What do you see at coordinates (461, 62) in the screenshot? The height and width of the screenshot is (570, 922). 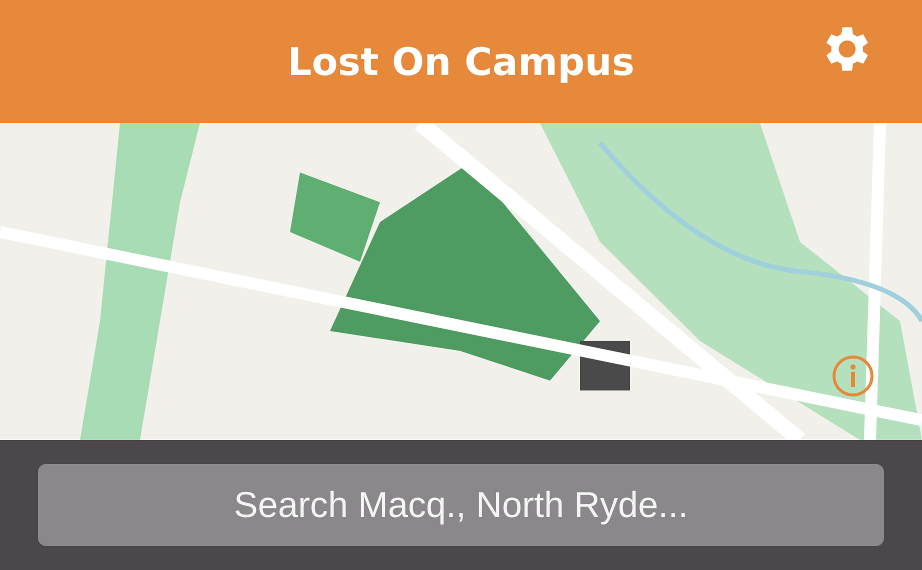 I see `app-title: Lost On Campus` at bounding box center [461, 62].